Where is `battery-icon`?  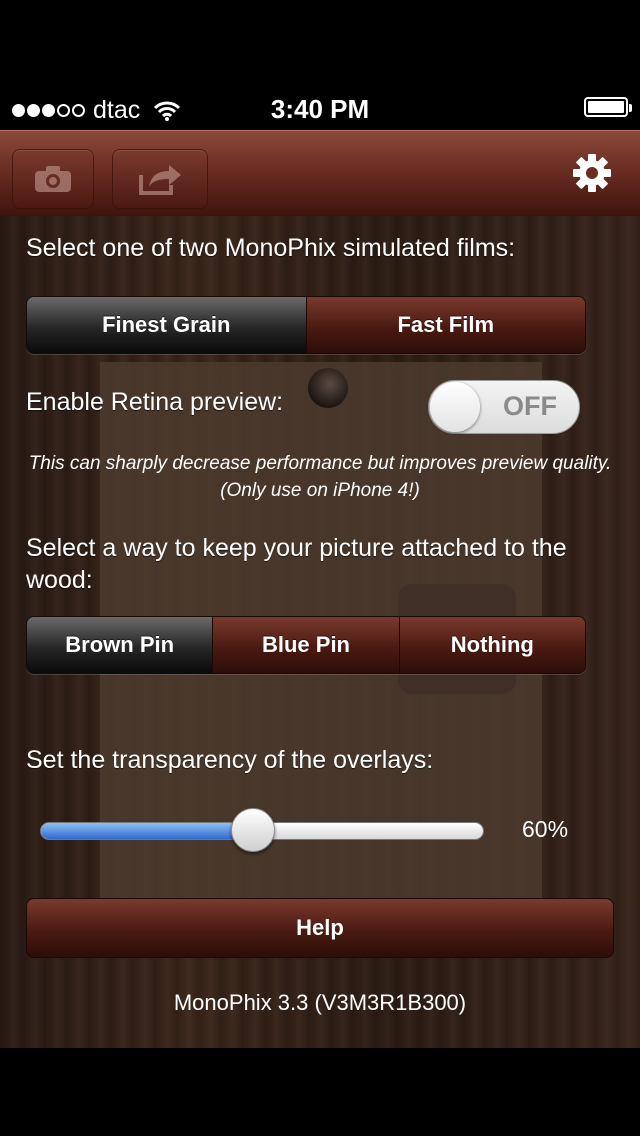
battery-icon is located at coordinates (608, 107).